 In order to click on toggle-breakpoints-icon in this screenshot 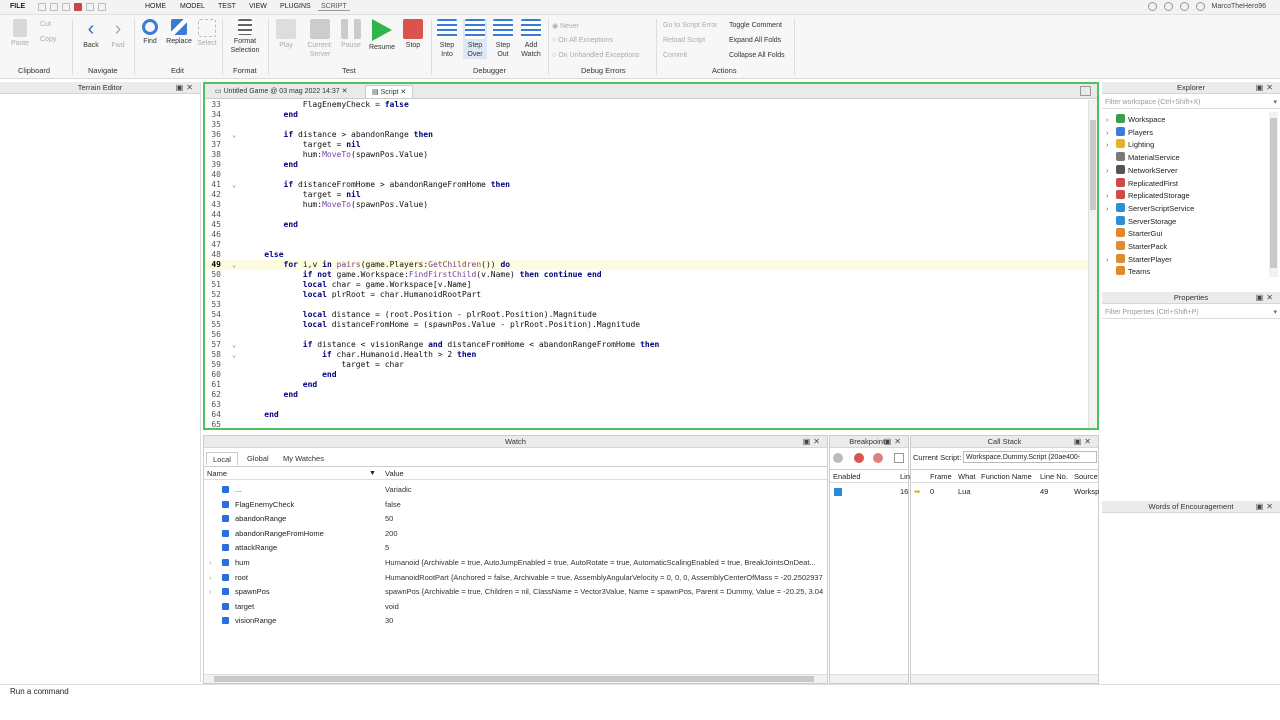, I will do `click(838, 458)`.